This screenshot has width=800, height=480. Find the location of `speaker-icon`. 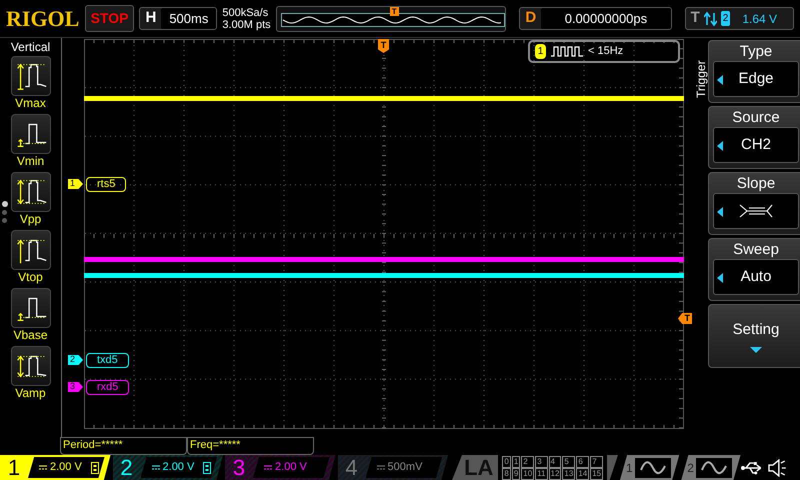

speaker-icon is located at coordinates (777, 467).